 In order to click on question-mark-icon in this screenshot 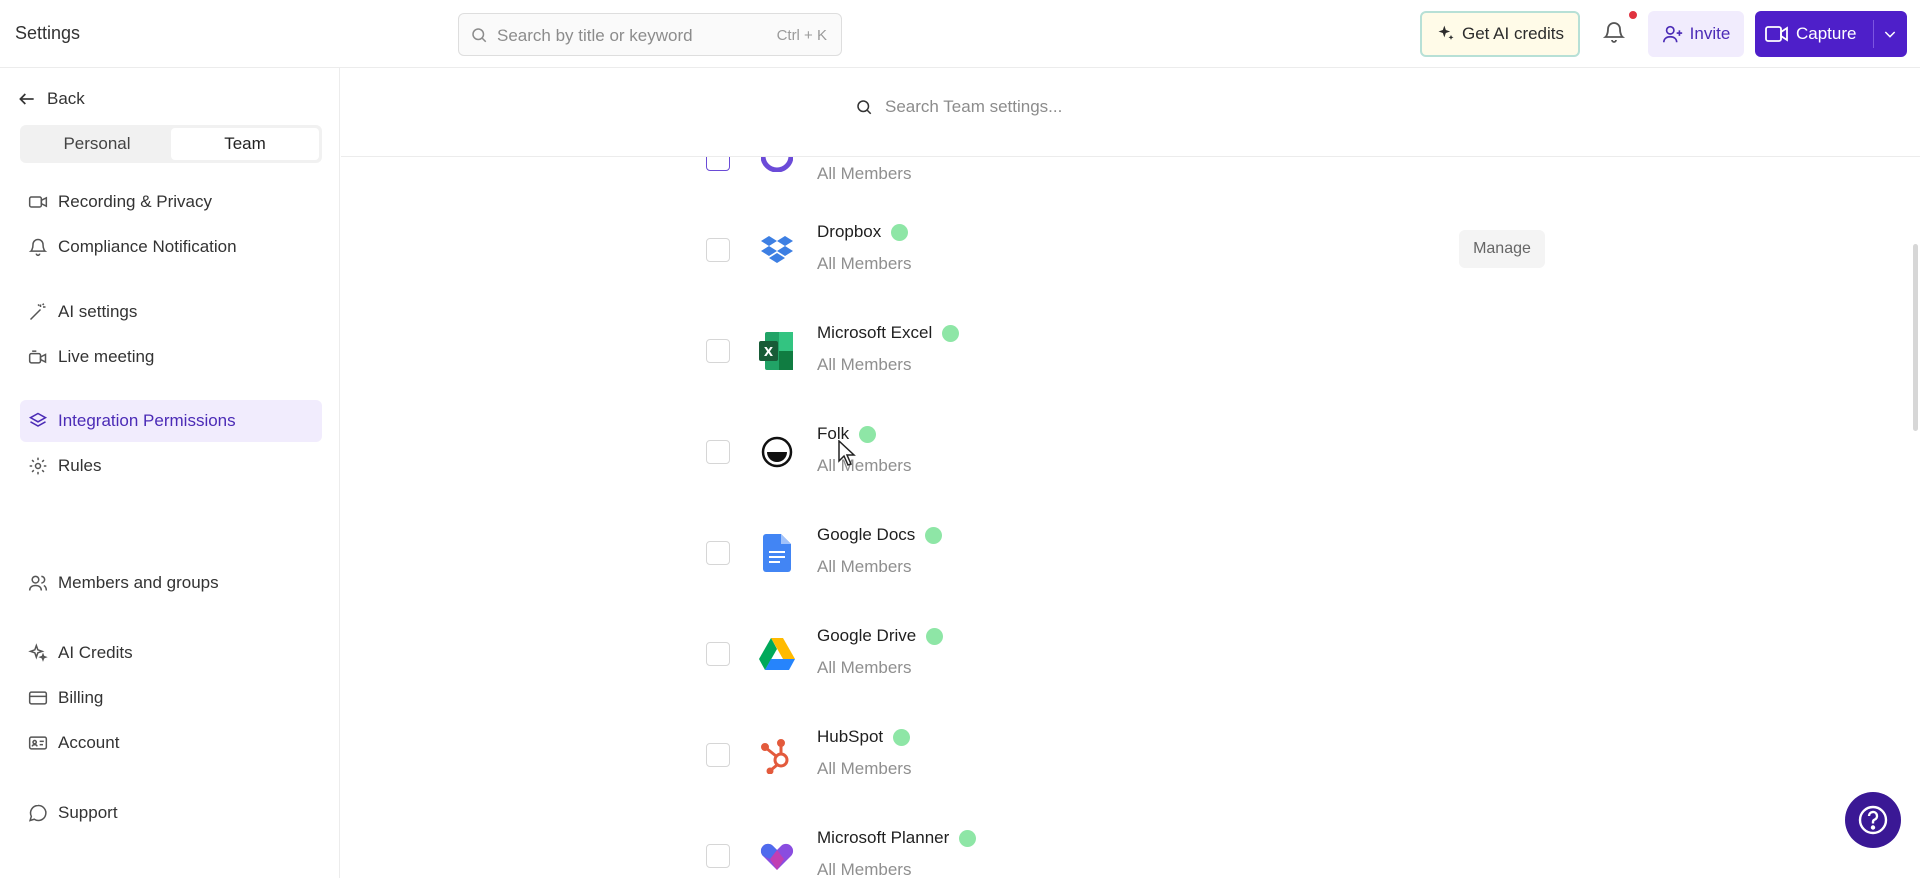, I will do `click(1873, 820)`.